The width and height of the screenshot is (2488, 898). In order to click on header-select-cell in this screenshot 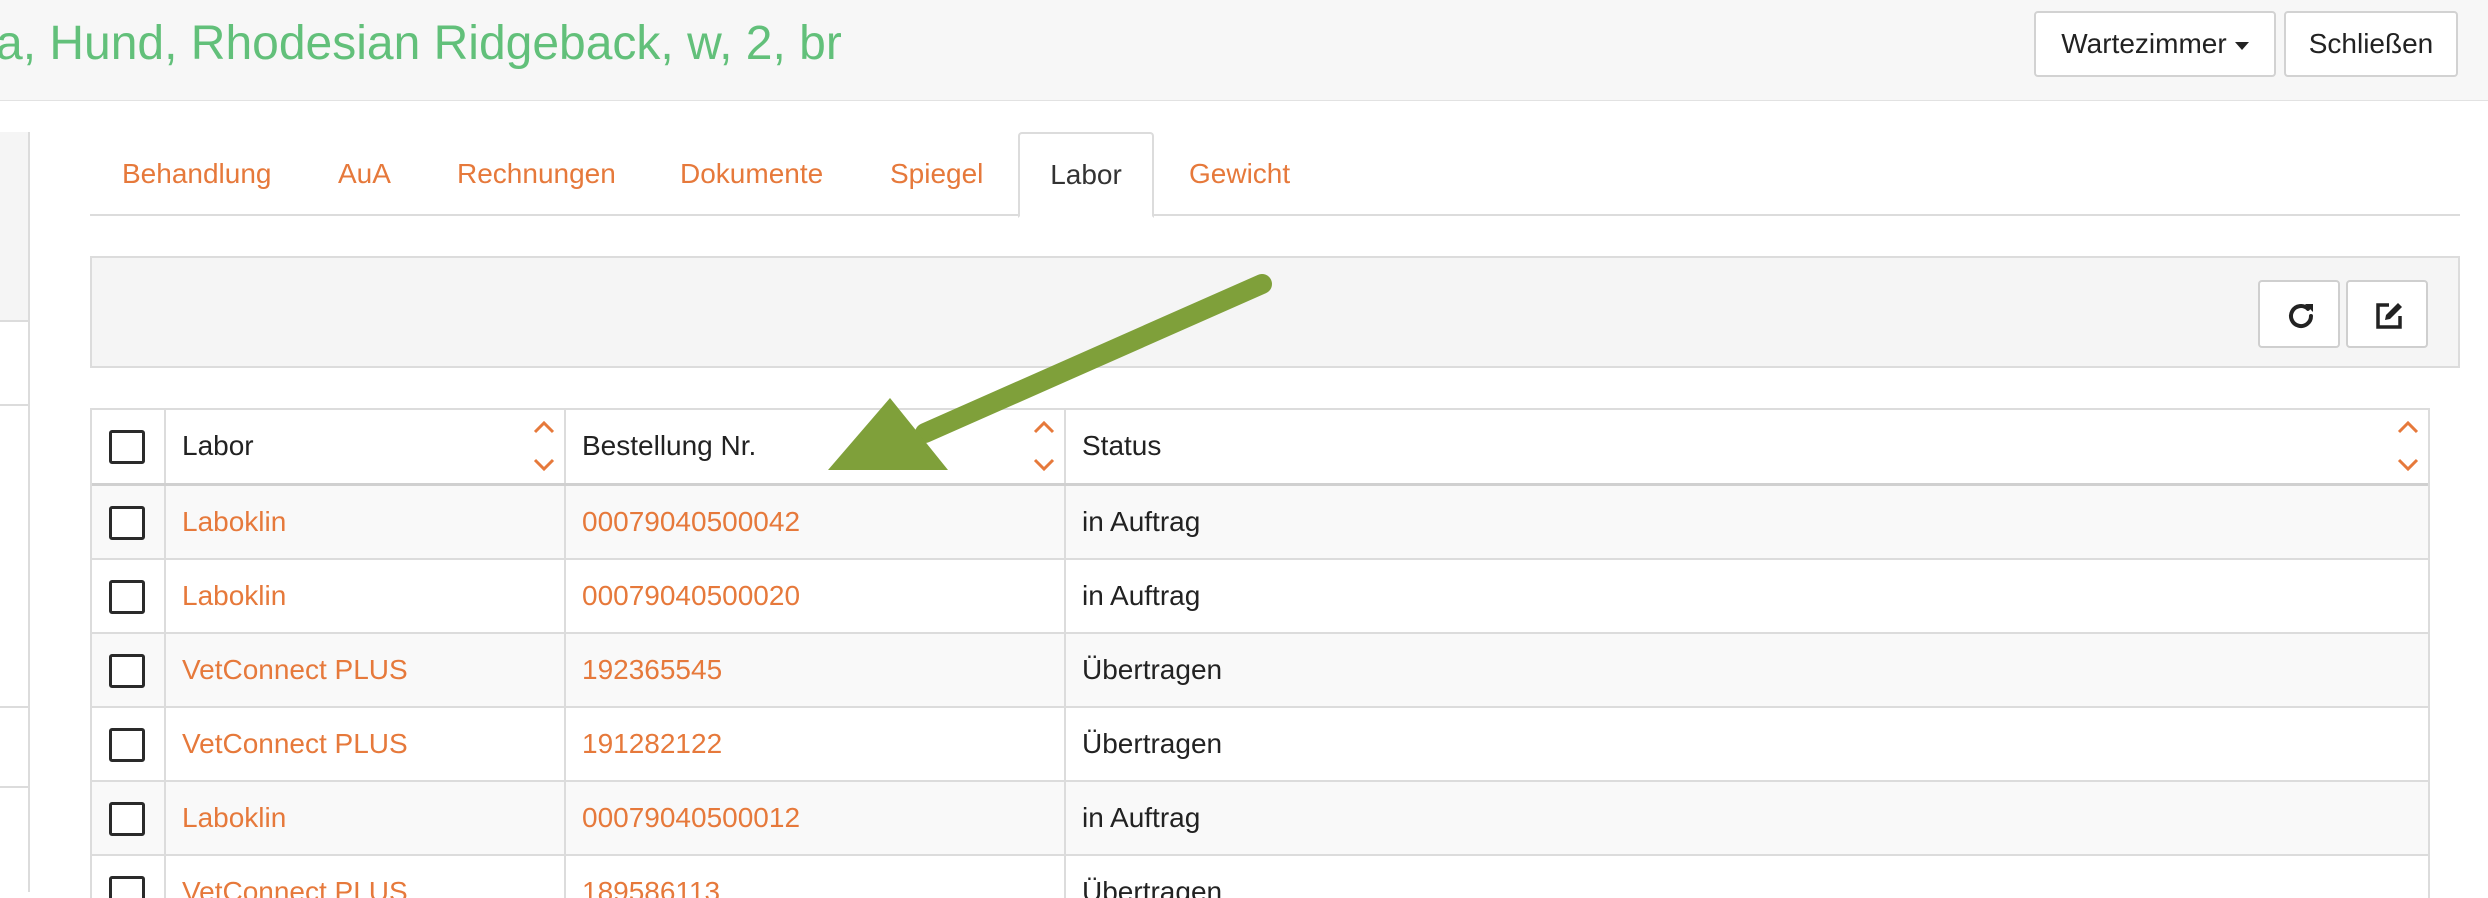, I will do `click(129, 446)`.